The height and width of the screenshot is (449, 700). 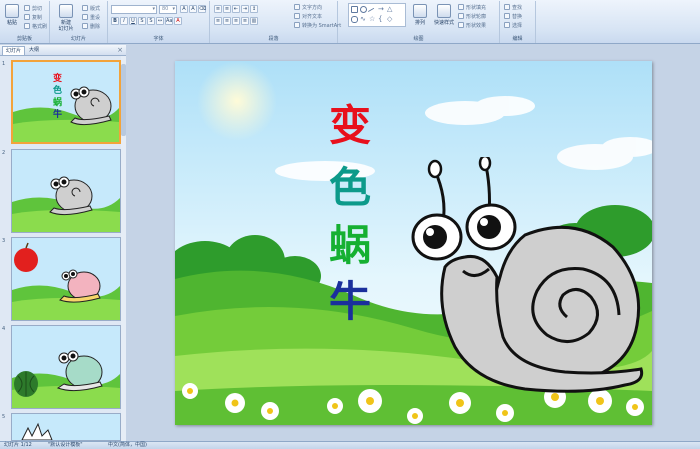 I want to click on increase-indent-icon: ⇥, so click(x=245, y=9).